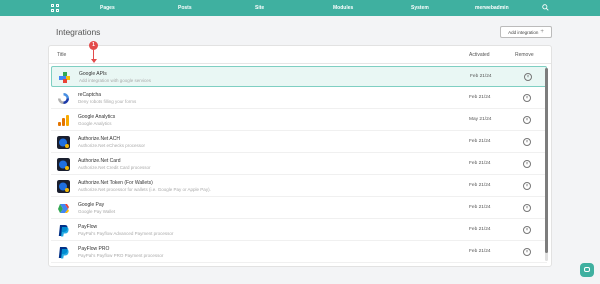 The image size is (600, 284). Describe the element at coordinates (99, 161) in the screenshot. I see `integration-name: Authorize.Net Card` at that location.